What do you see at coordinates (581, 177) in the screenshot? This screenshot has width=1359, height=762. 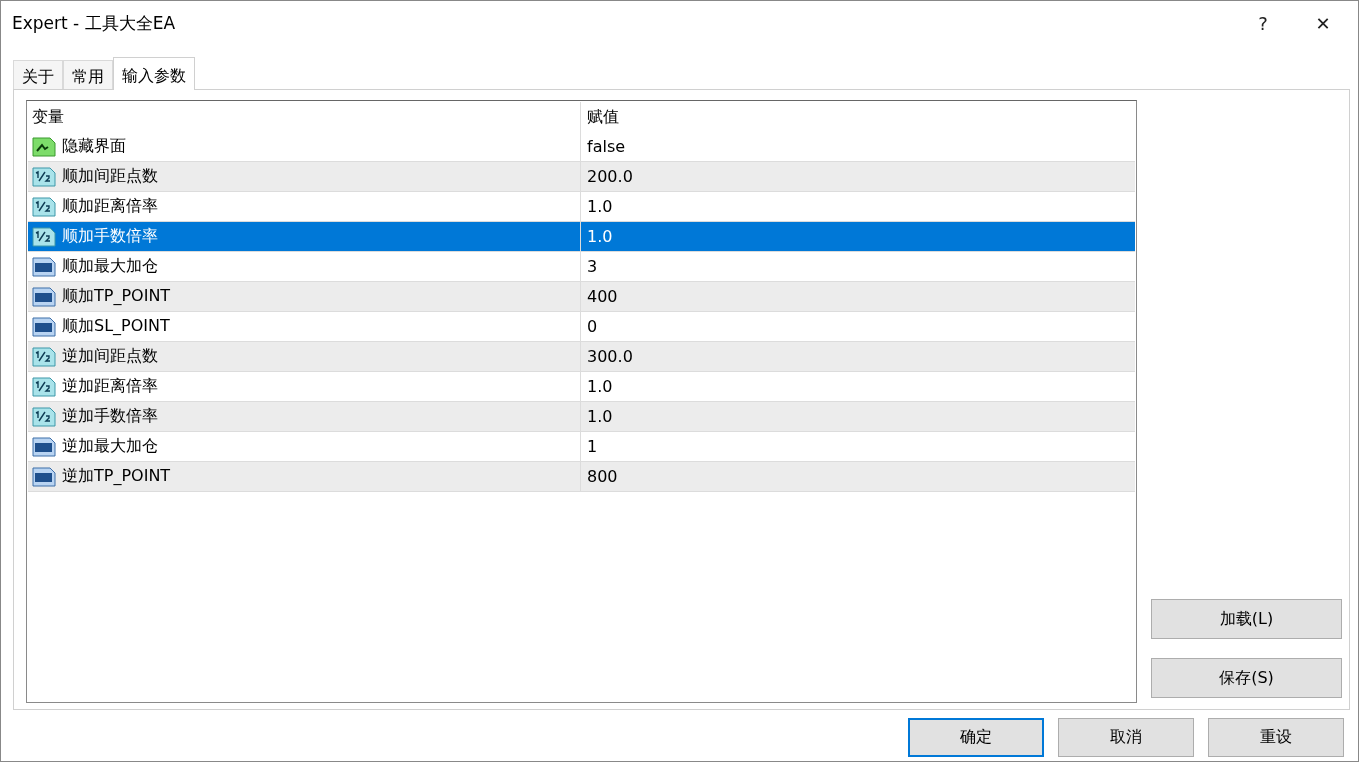 I see `parameter-row: 顺加间距点数 200.0` at bounding box center [581, 177].